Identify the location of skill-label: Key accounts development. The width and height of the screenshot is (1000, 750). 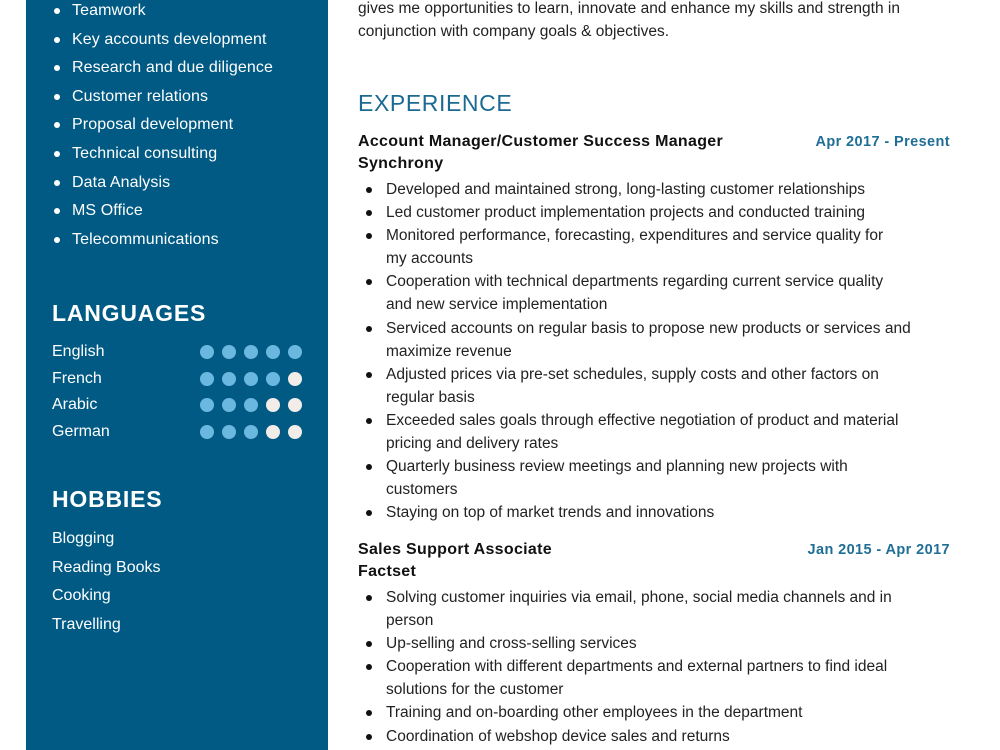
(169, 39).